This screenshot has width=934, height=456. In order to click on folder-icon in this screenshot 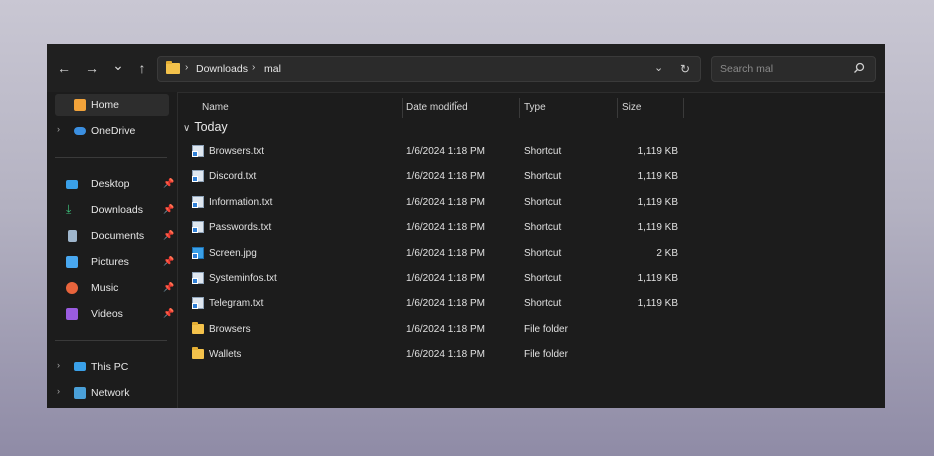, I will do `click(198, 327)`.